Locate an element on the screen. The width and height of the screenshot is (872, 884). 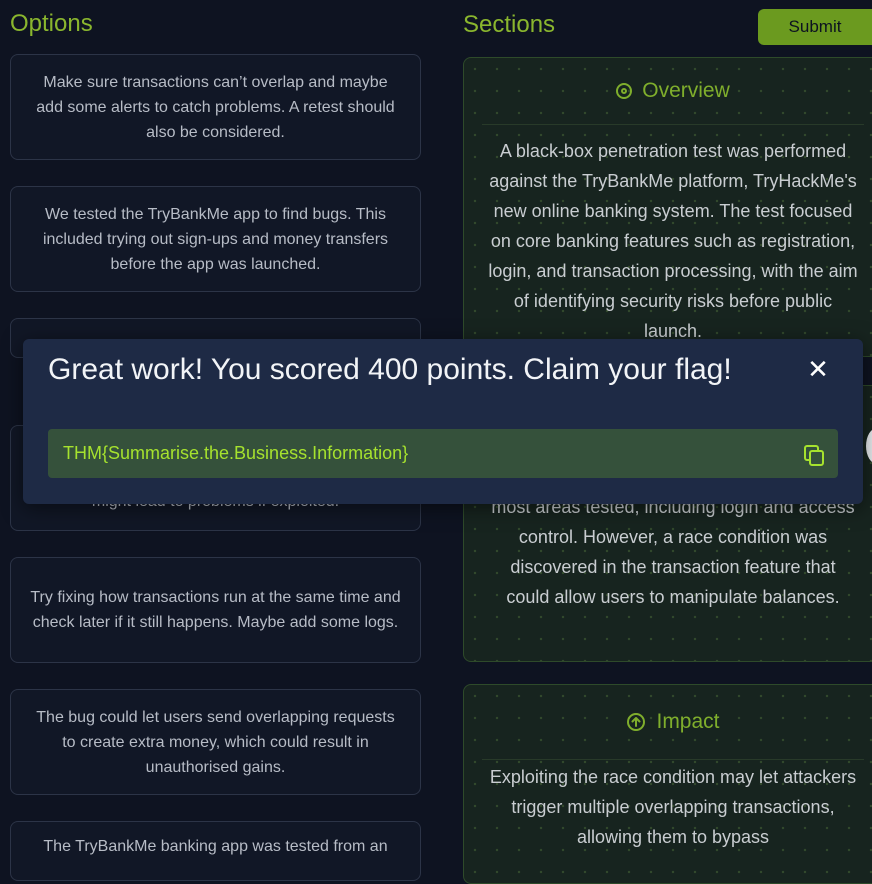
lifebuoy-icon is located at coordinates (624, 91).